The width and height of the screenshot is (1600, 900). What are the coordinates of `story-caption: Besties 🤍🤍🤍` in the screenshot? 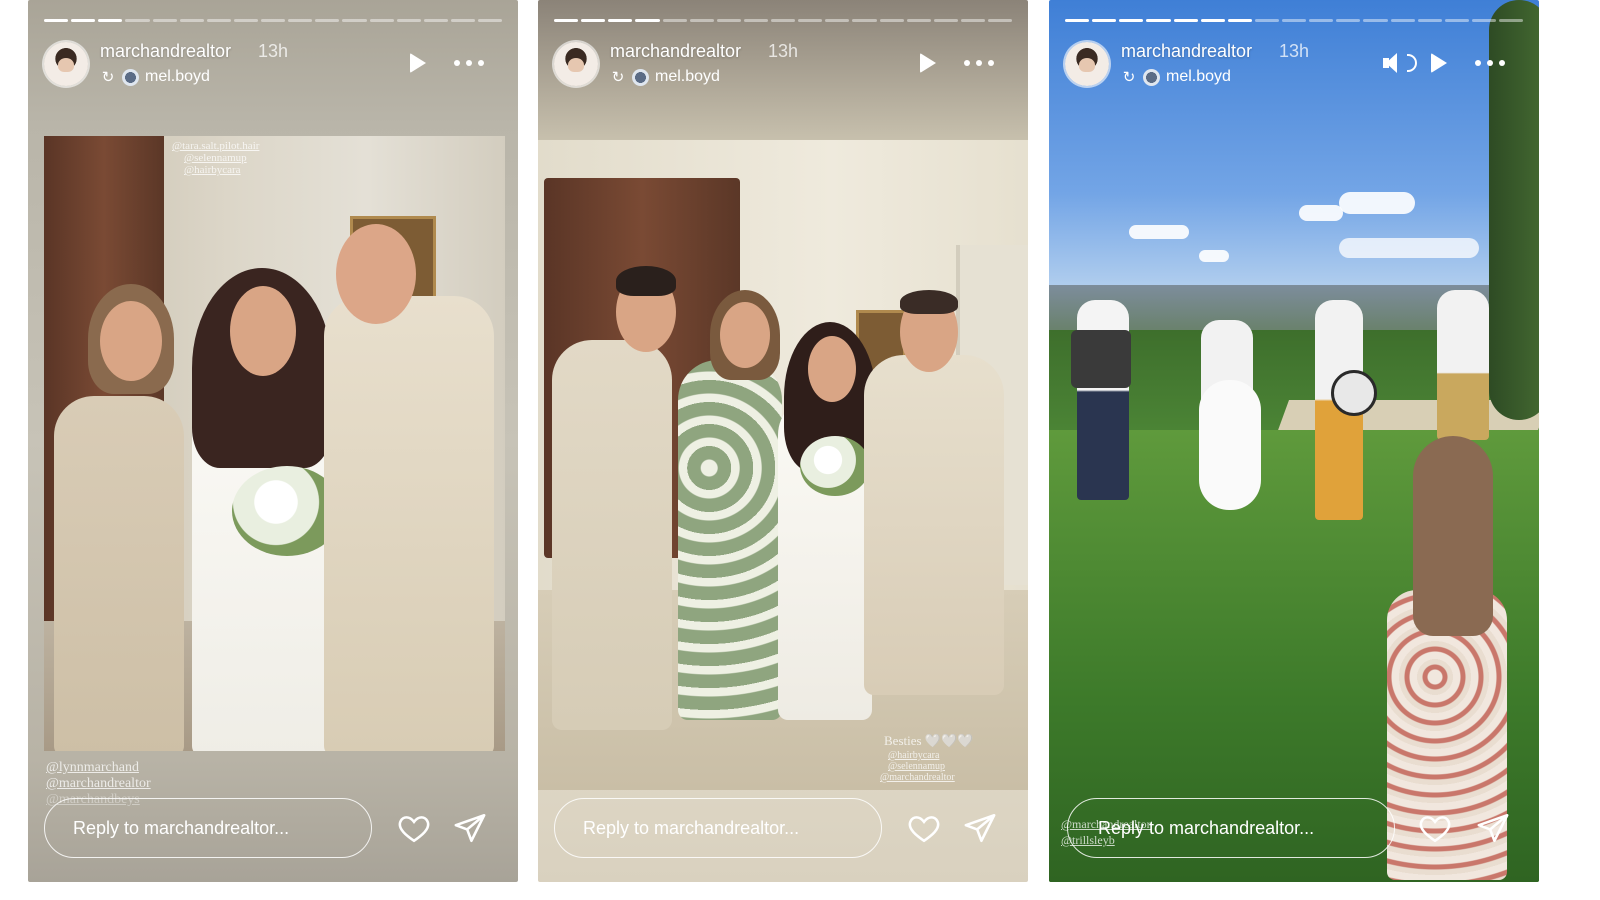 It's located at (929, 740).